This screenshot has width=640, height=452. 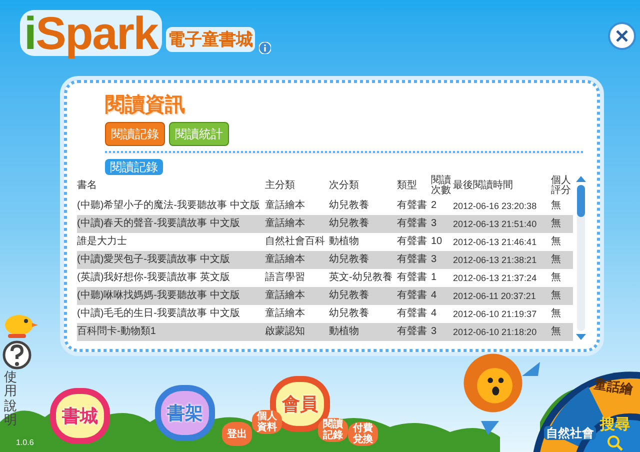 What do you see at coordinates (414, 186) in the screenshot?
I see `column-header: 類型` at bounding box center [414, 186].